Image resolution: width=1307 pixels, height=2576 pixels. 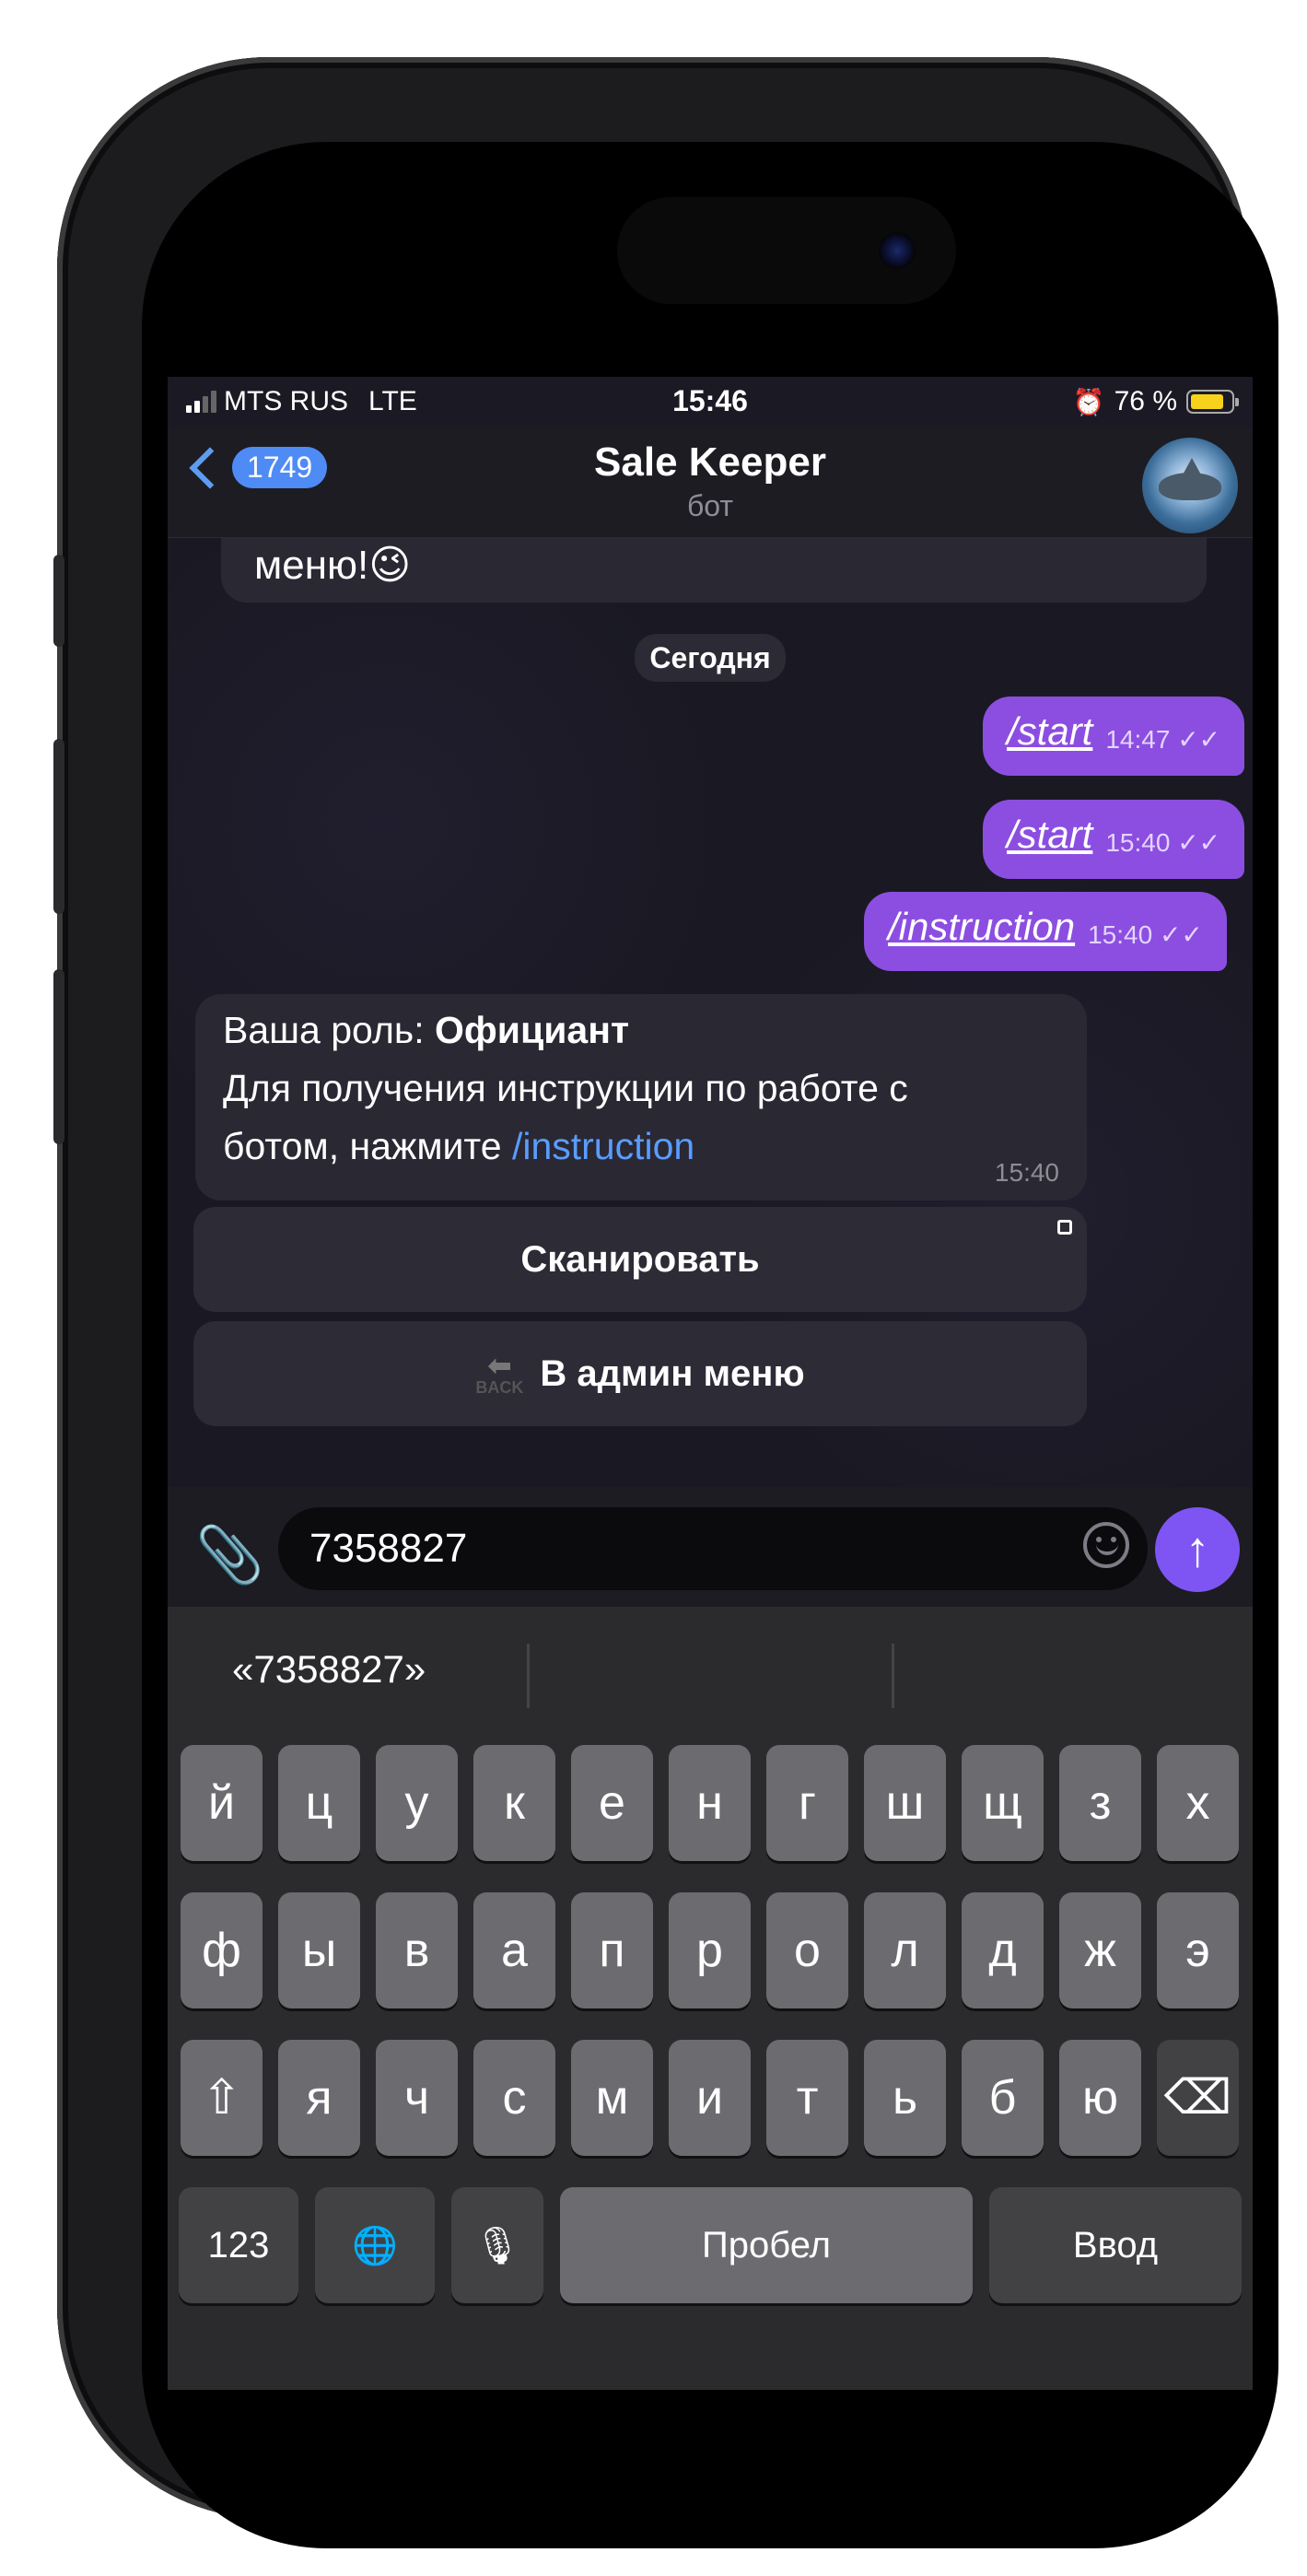 I want to click on date-separator: Сегодня, so click(x=710, y=658).